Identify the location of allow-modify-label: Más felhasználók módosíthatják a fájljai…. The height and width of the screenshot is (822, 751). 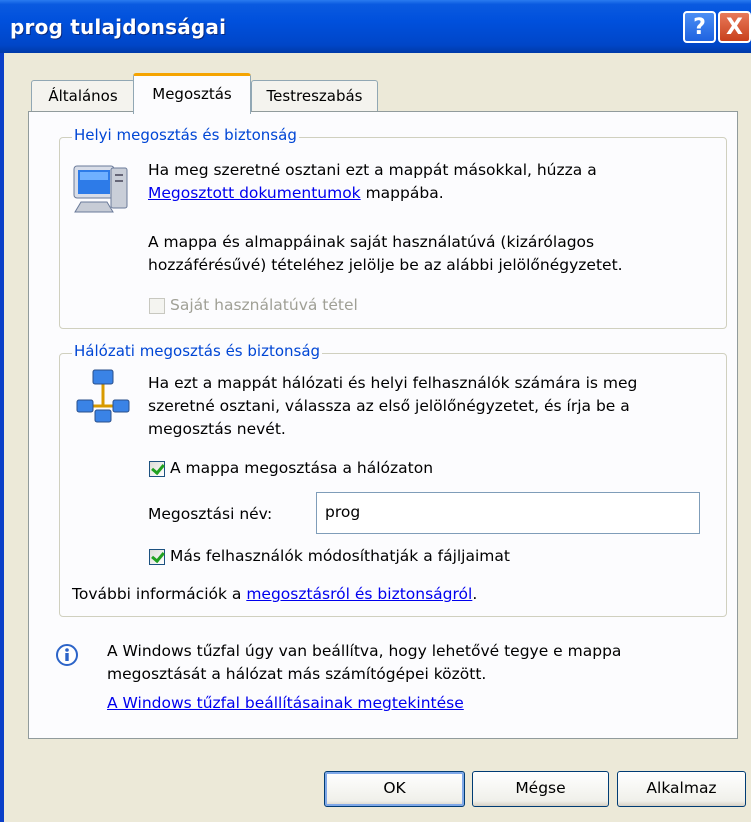
(340, 556).